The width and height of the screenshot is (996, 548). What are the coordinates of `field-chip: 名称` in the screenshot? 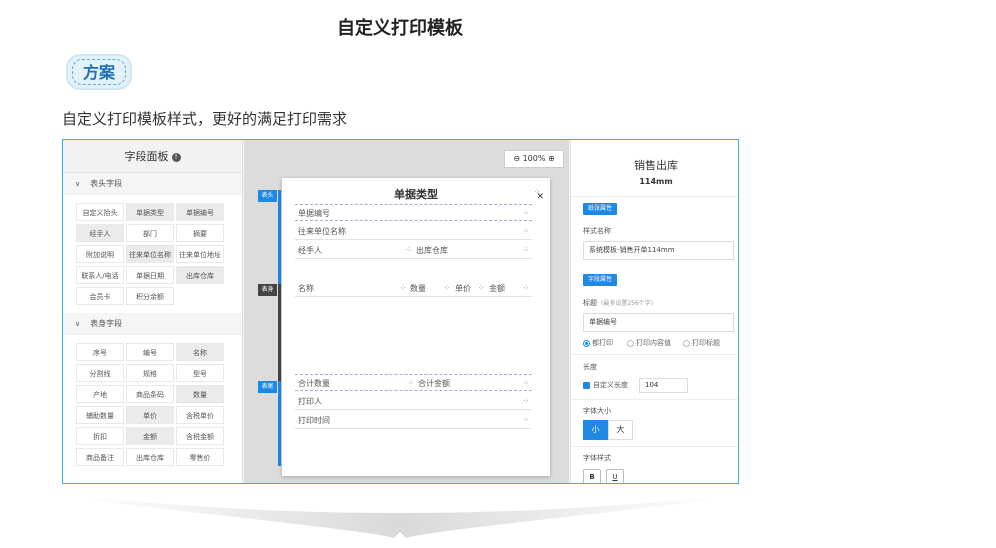 It's located at (200, 352).